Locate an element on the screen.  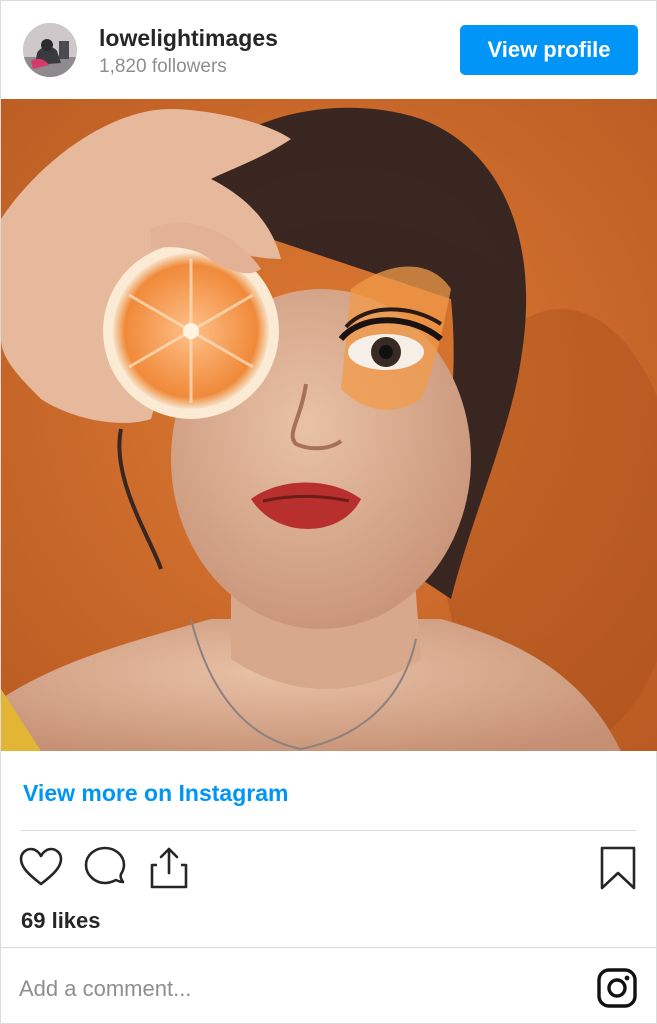
bookmark-icon is located at coordinates (618, 868).